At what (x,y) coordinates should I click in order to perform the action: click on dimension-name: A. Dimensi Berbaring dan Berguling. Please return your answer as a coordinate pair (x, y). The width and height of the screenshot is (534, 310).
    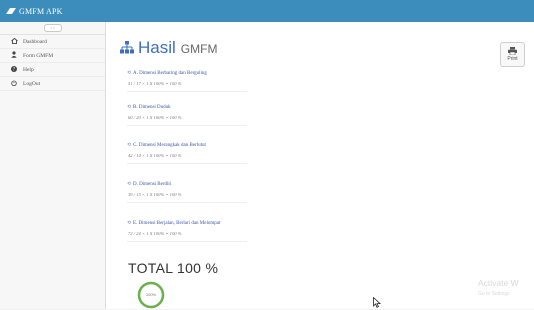
    Looking at the image, I should click on (170, 73).